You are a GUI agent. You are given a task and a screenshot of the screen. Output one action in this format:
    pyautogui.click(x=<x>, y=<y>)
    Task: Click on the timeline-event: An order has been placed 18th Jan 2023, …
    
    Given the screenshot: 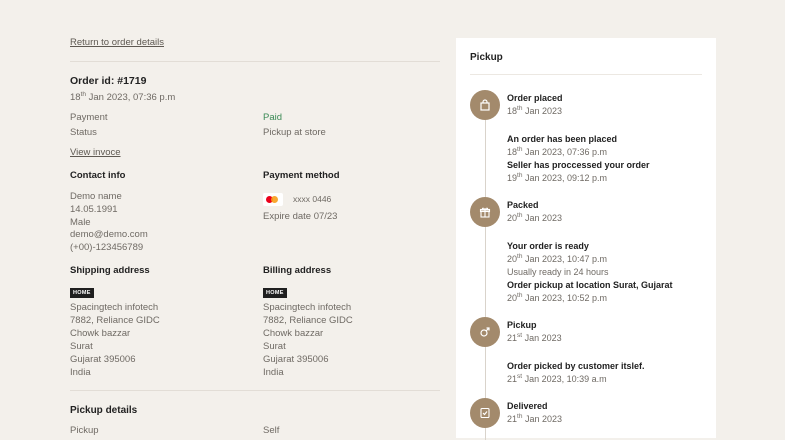 What is the action you would take?
    pyautogui.click(x=562, y=145)
    